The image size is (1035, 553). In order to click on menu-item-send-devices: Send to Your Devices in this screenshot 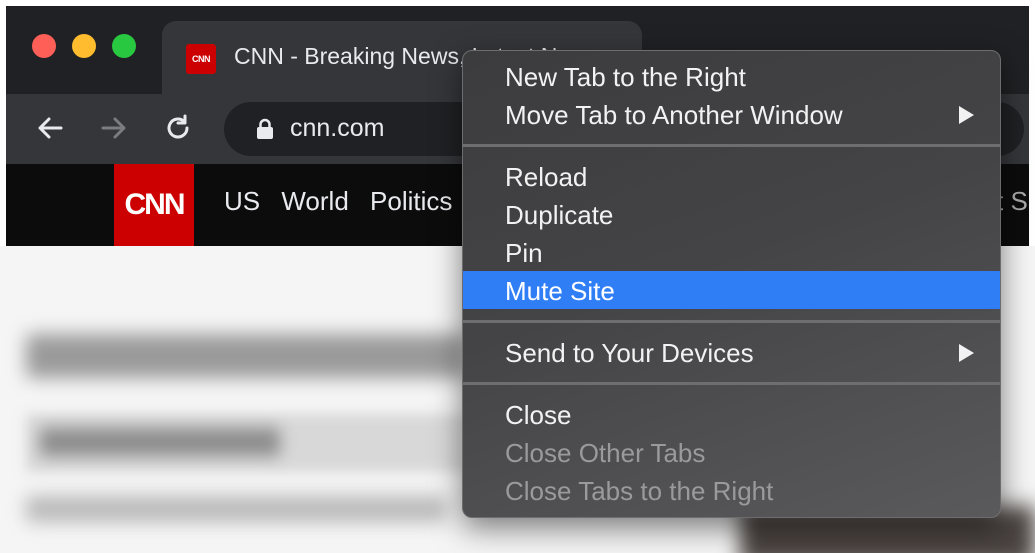, I will do `click(731, 352)`.